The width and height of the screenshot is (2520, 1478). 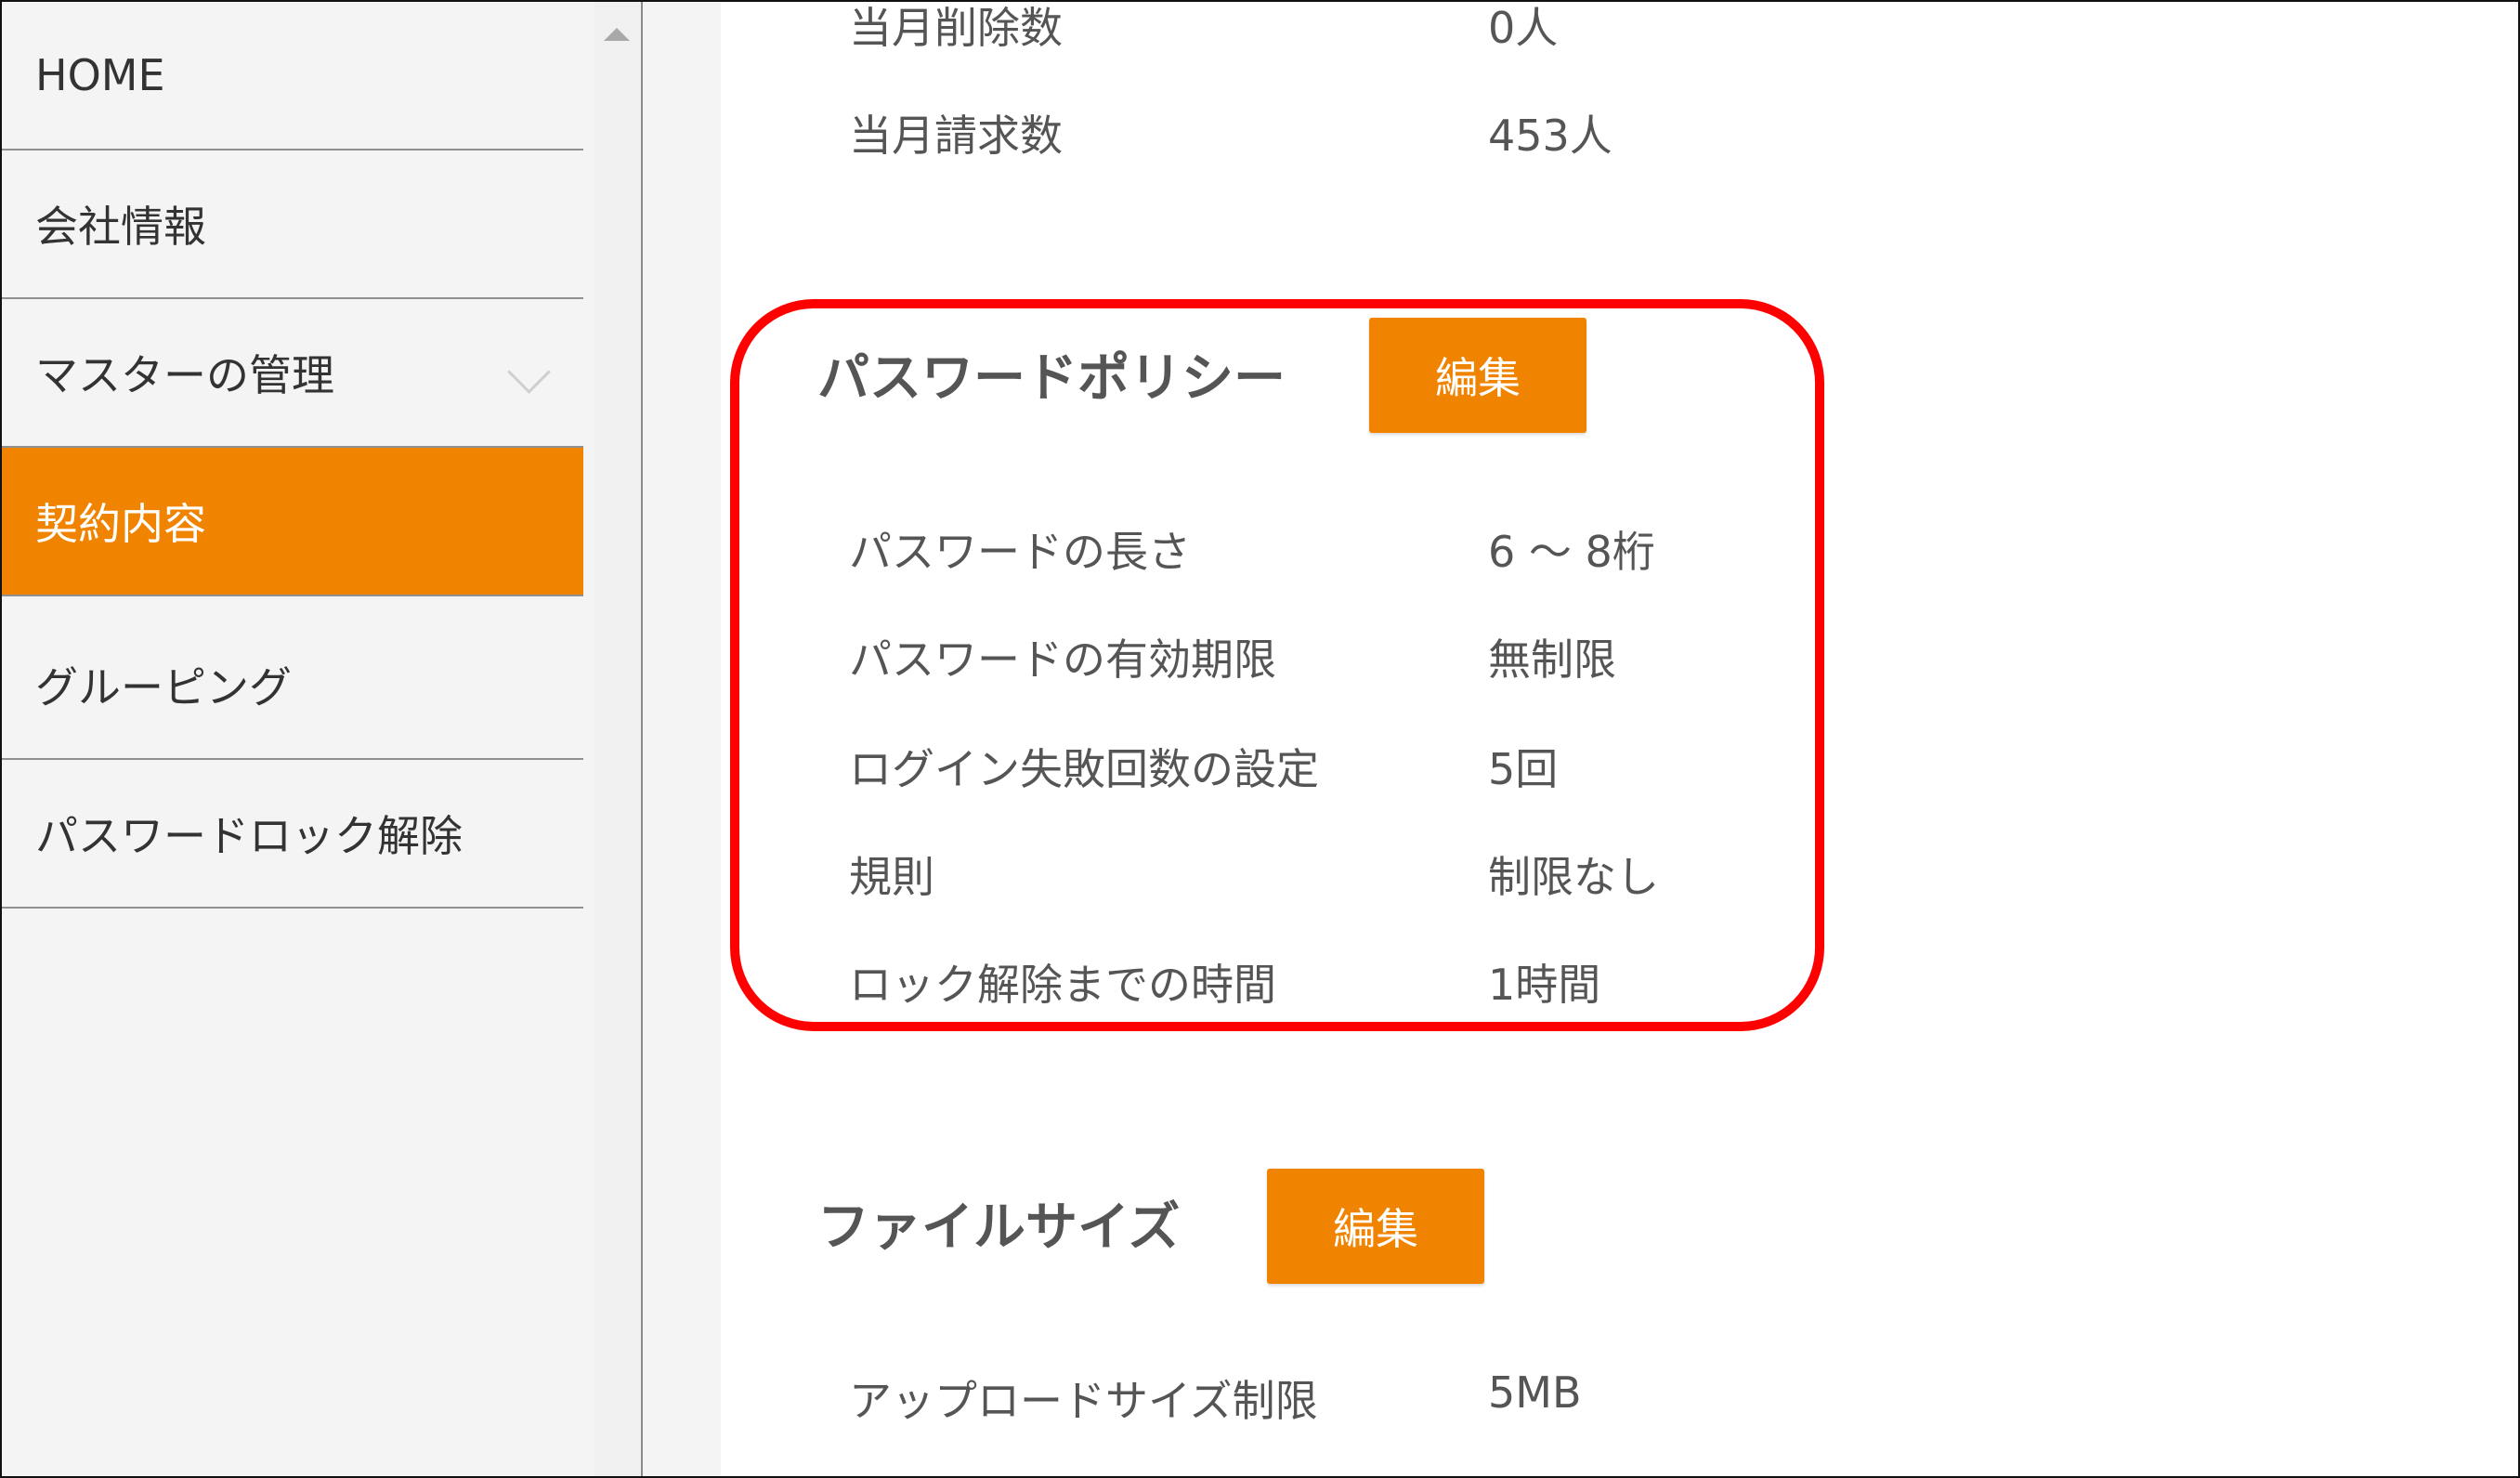 I want to click on policy-row-label: ログイン失敗回数の設定, so click(x=1084, y=769).